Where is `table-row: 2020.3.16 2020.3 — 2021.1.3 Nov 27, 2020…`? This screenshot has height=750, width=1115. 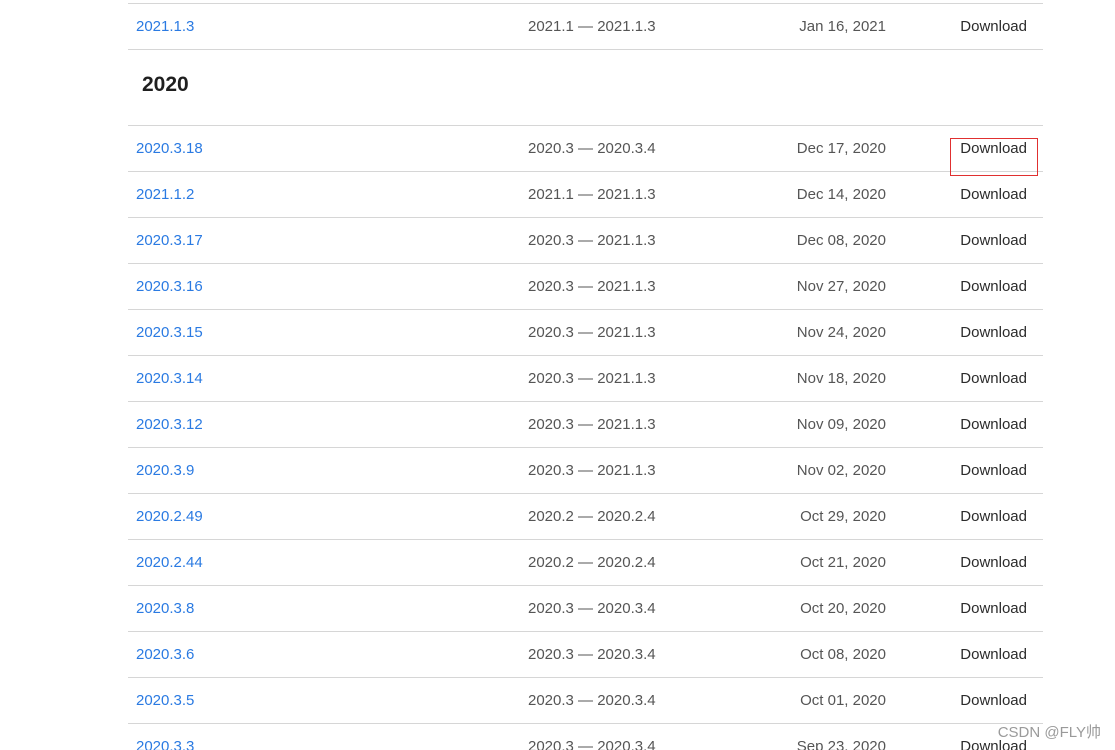 table-row: 2020.3.16 2020.3 — 2021.1.3 Nov 27, 2020… is located at coordinates (585, 286).